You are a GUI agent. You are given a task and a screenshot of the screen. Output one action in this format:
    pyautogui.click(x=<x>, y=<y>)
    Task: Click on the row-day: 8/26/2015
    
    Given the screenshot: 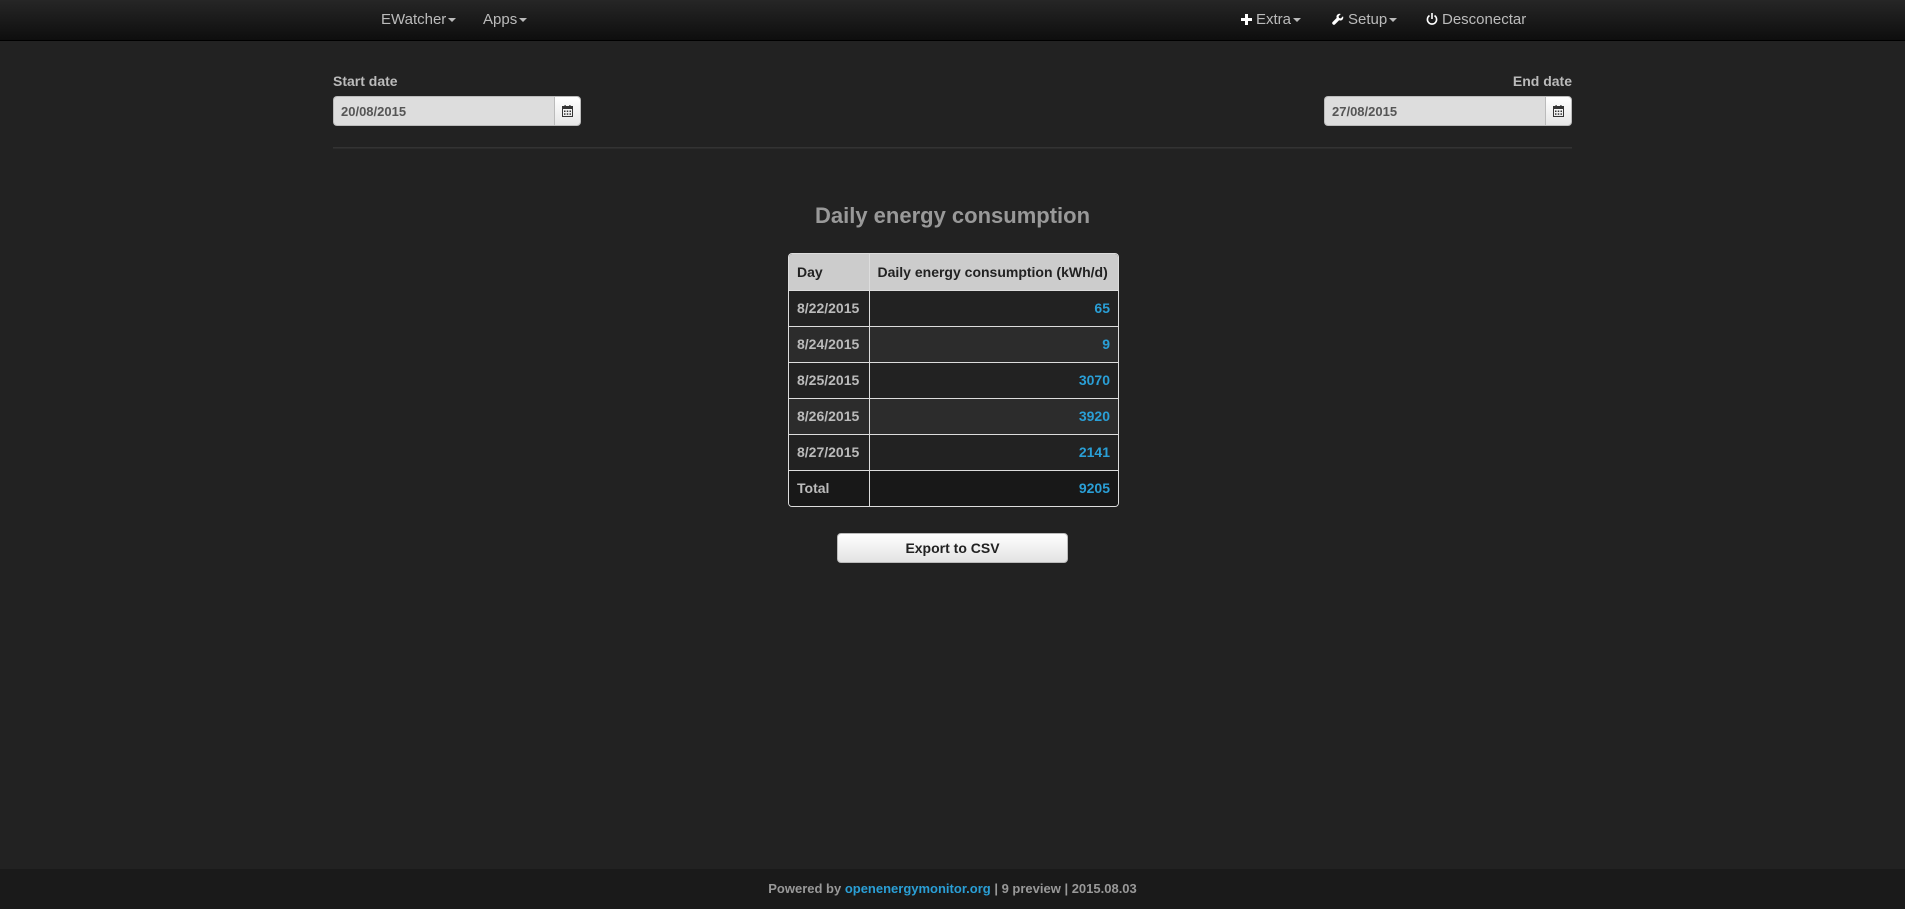 What is the action you would take?
    pyautogui.click(x=829, y=415)
    